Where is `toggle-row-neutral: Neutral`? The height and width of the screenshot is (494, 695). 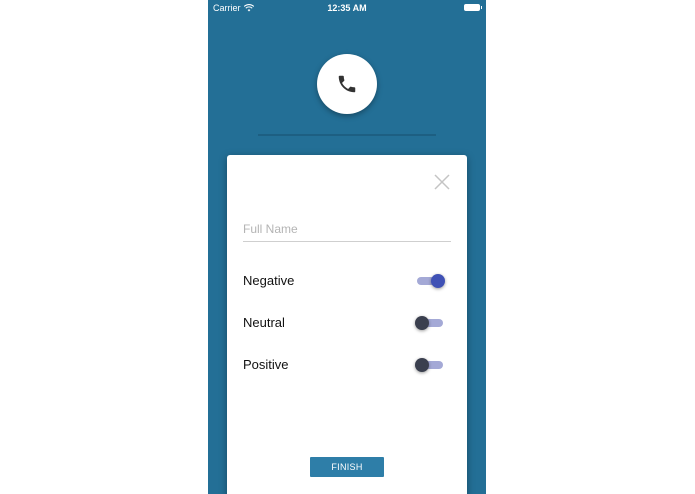
toggle-row-neutral: Neutral is located at coordinates (347, 323).